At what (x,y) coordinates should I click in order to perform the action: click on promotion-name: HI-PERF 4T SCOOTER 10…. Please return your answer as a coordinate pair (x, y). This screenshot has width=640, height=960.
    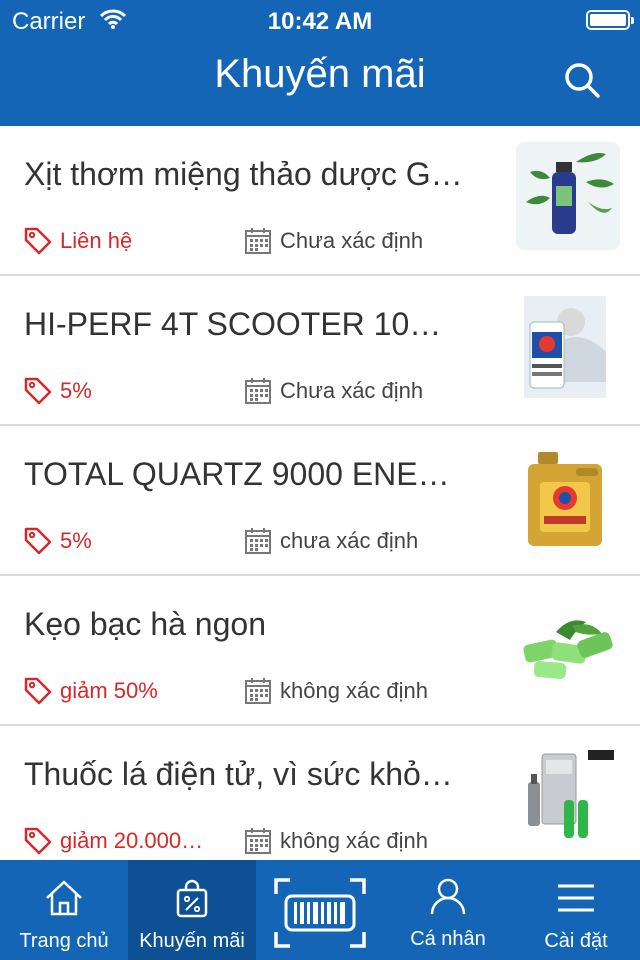
    Looking at the image, I should click on (233, 324).